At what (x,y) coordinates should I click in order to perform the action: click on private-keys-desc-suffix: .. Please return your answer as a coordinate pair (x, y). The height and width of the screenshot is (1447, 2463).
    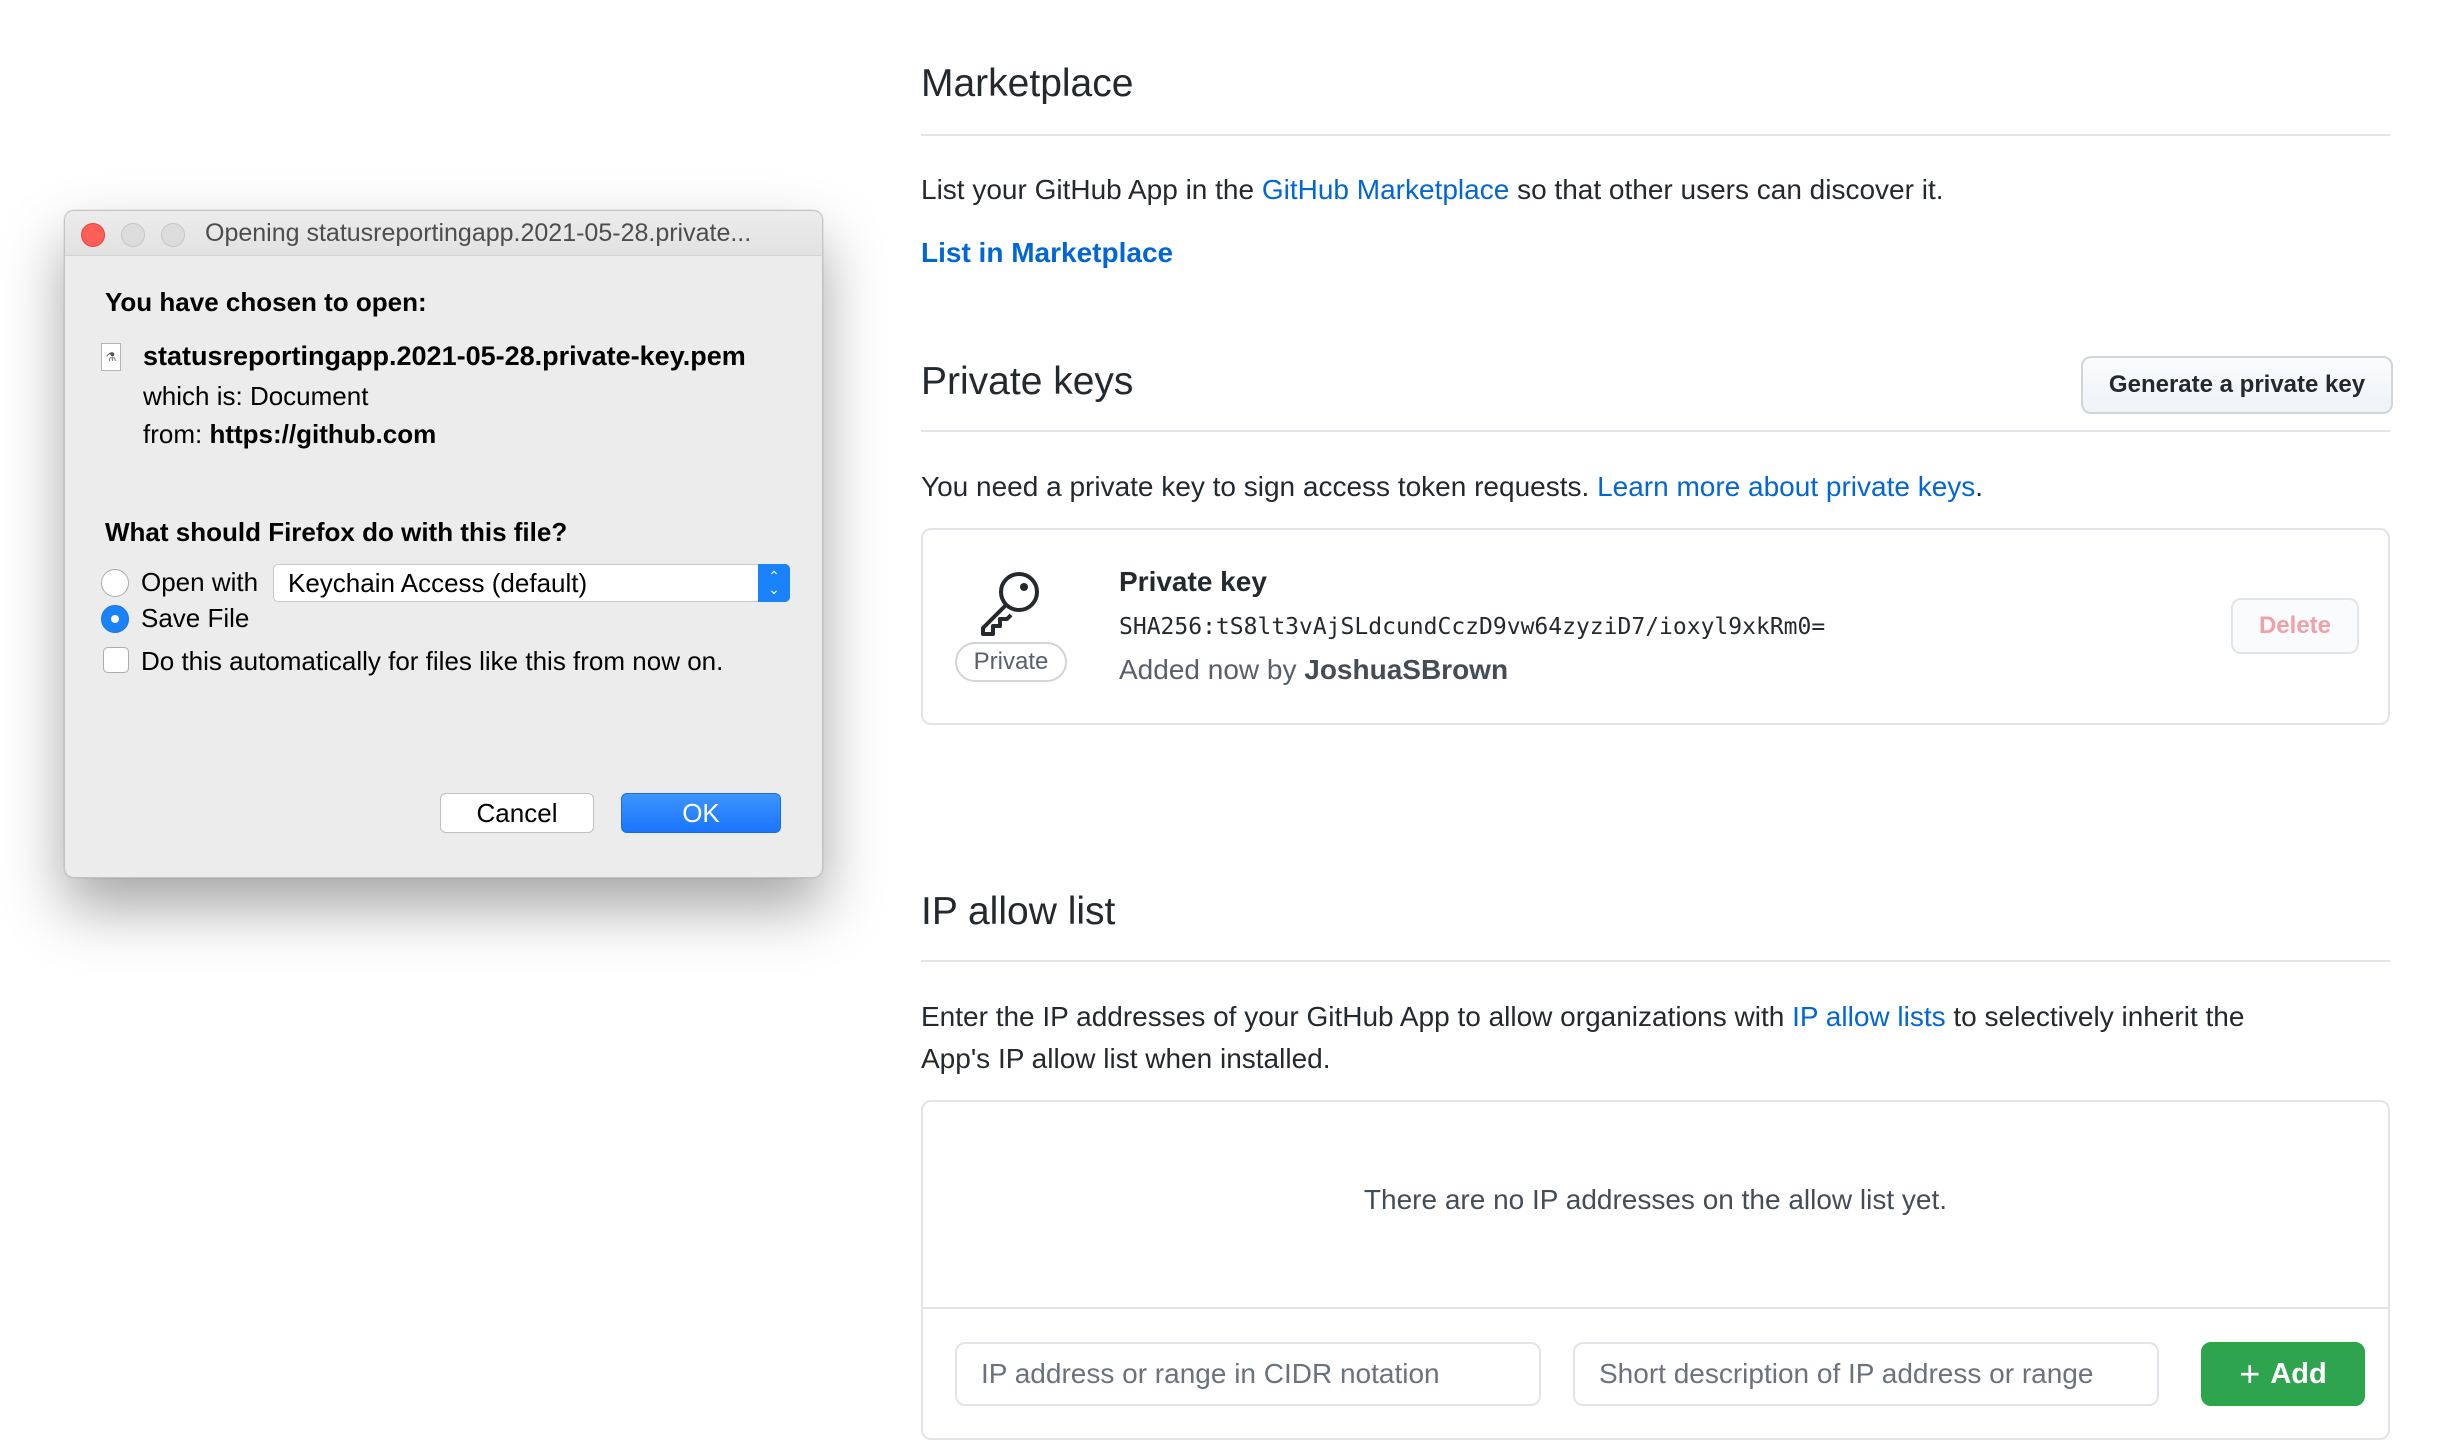
    Looking at the image, I should click on (1979, 486).